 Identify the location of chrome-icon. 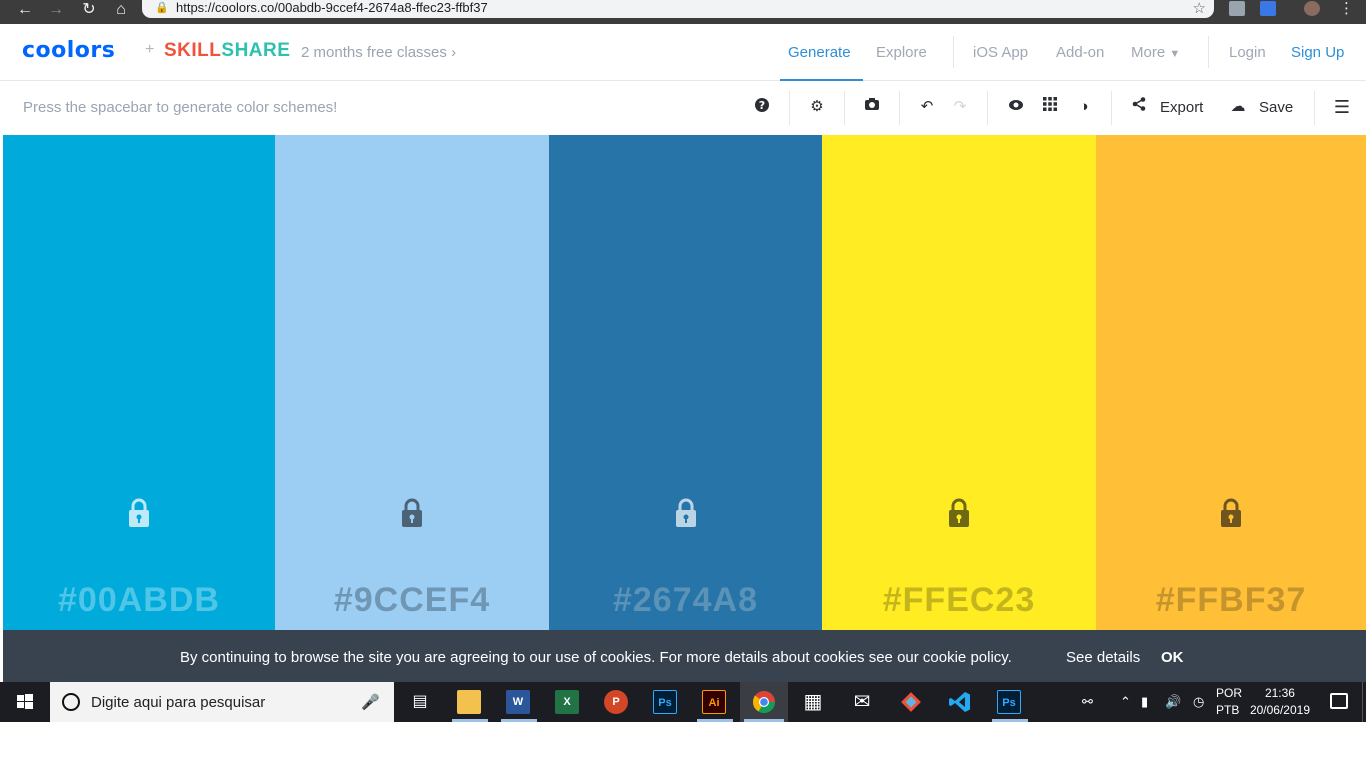
(764, 702).